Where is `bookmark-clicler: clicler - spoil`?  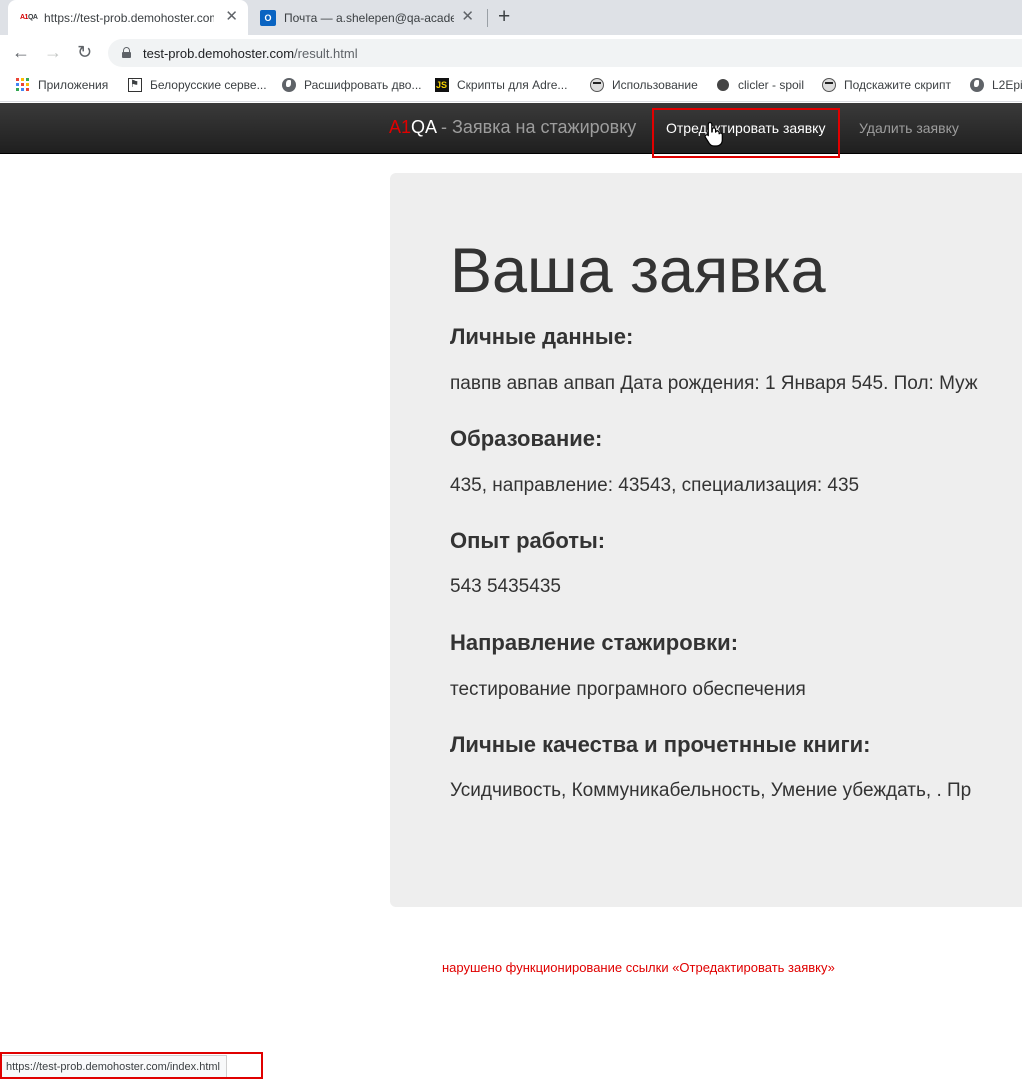
bookmark-clicler: clicler - spoil is located at coordinates (759, 84).